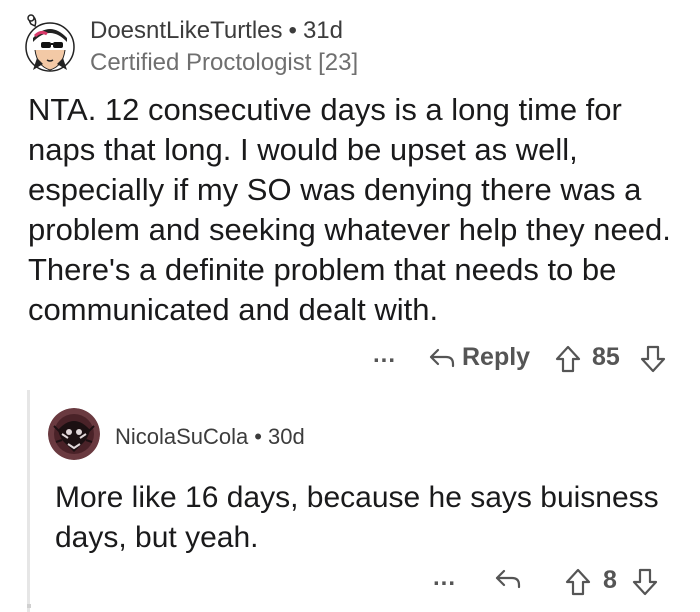  What do you see at coordinates (610, 580) in the screenshot?
I see `vote-score: 8` at bounding box center [610, 580].